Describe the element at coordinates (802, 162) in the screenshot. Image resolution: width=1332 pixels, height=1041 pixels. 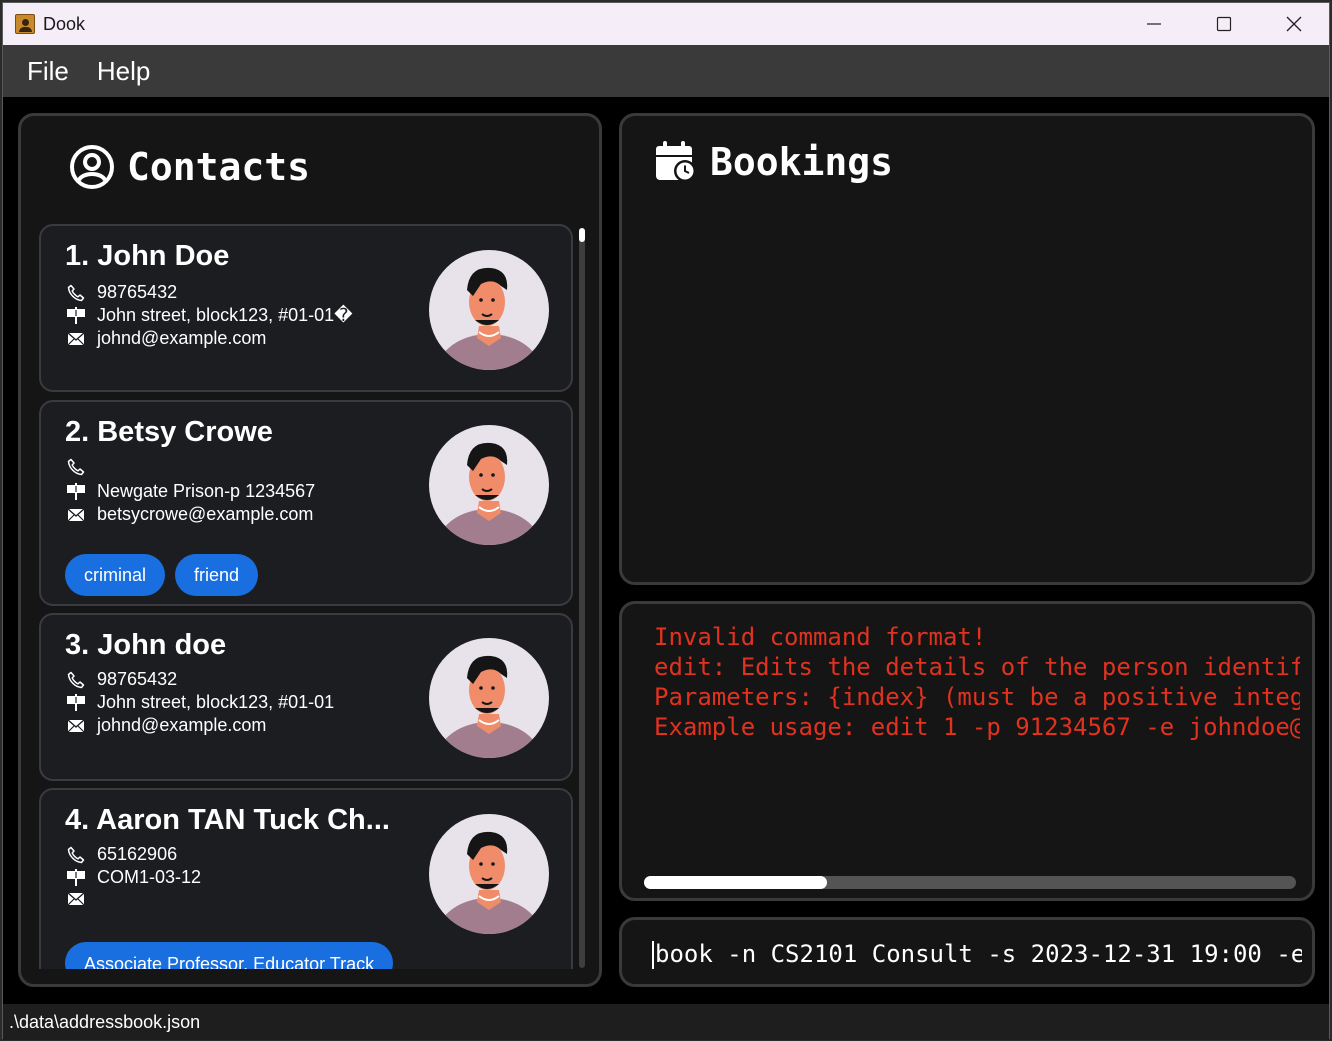
I see `bookings-title: Bookings` at that location.